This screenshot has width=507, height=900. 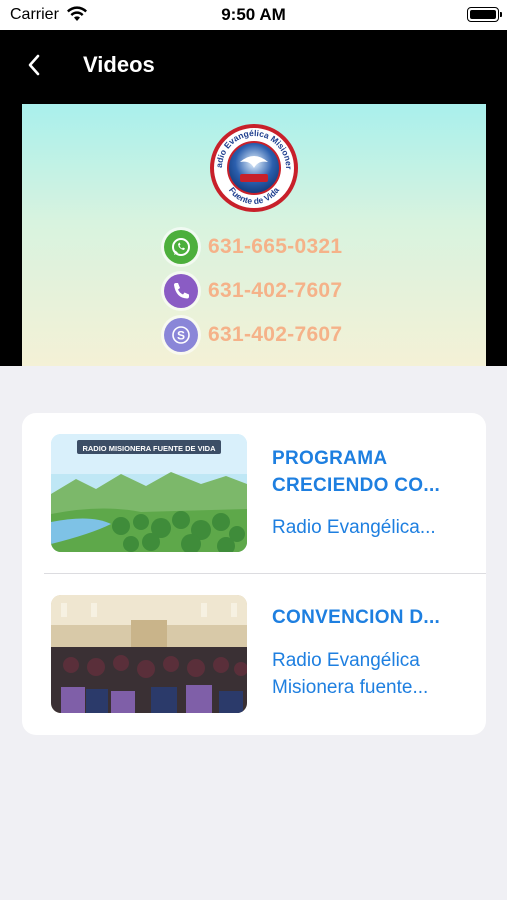 I want to click on video-title-line: PROGRAMA, so click(x=330, y=458).